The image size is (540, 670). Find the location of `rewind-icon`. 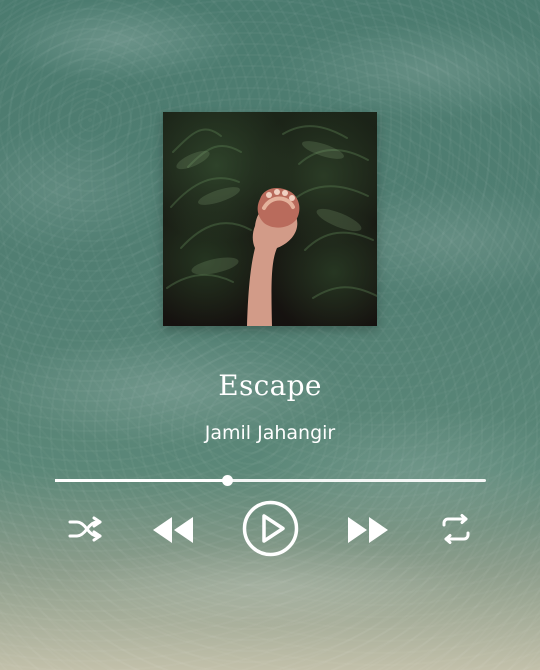

rewind-icon is located at coordinates (172, 530).